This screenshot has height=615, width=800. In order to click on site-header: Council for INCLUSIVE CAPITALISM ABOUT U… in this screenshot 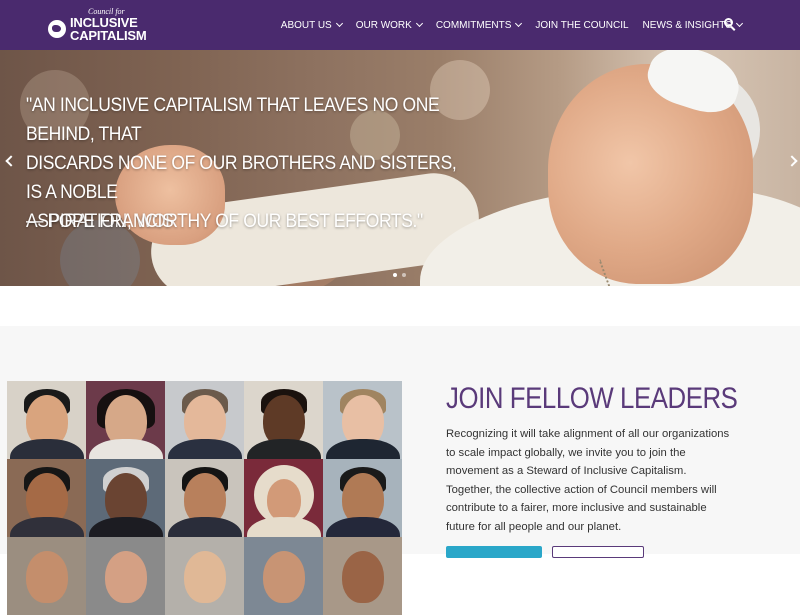, I will do `click(400, 25)`.